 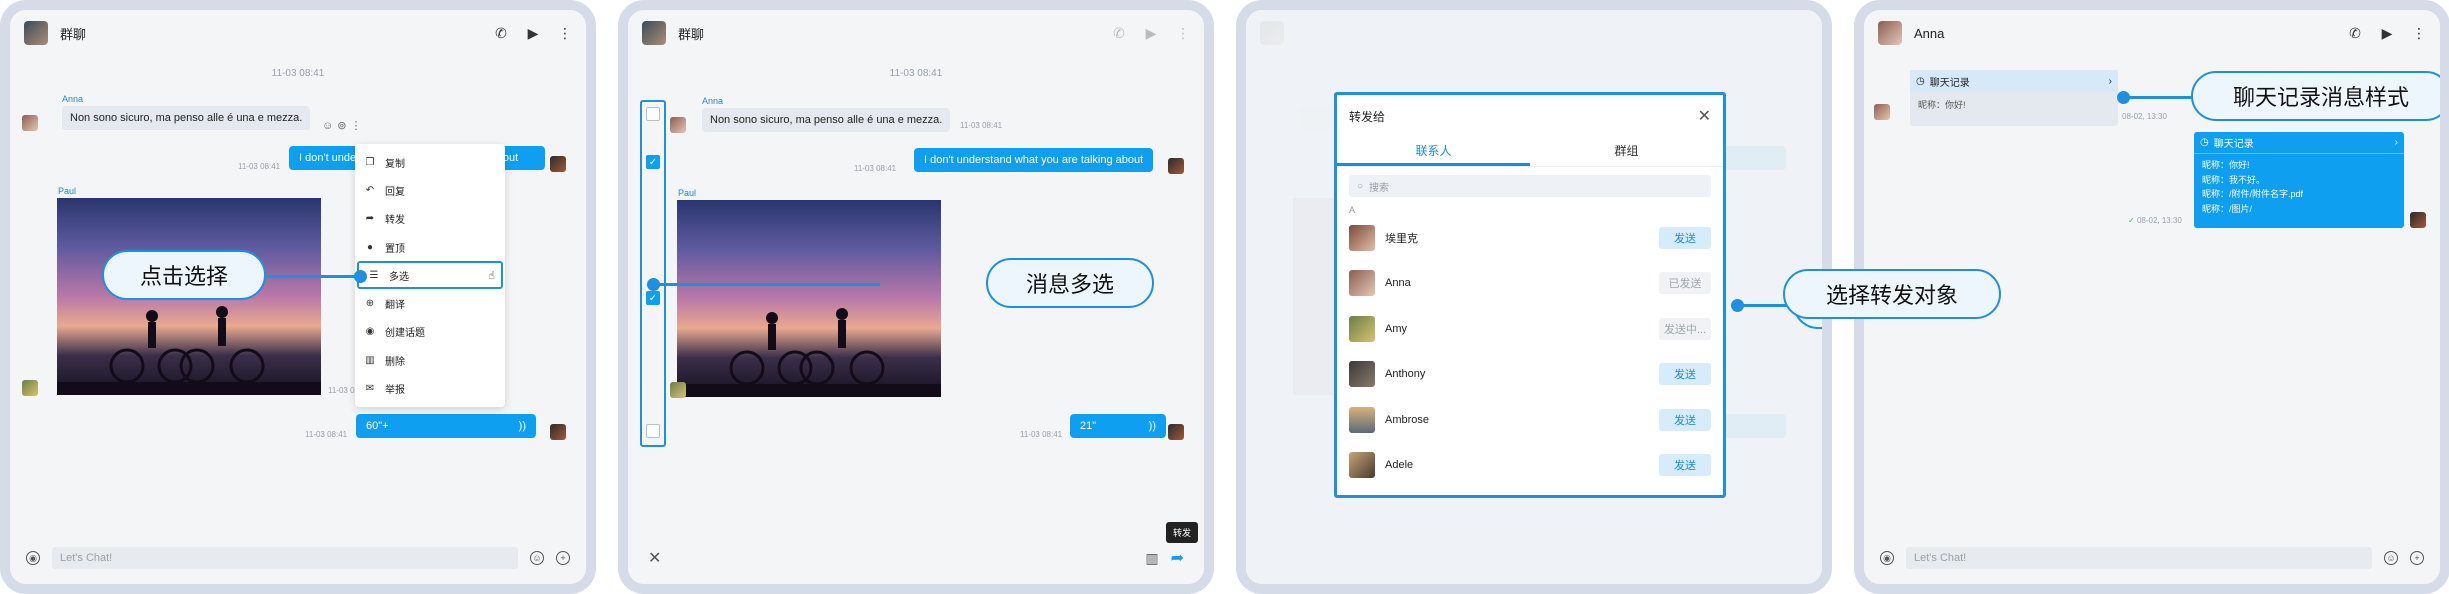 I want to click on tab-contacts: 联系人, so click(x=1433, y=151).